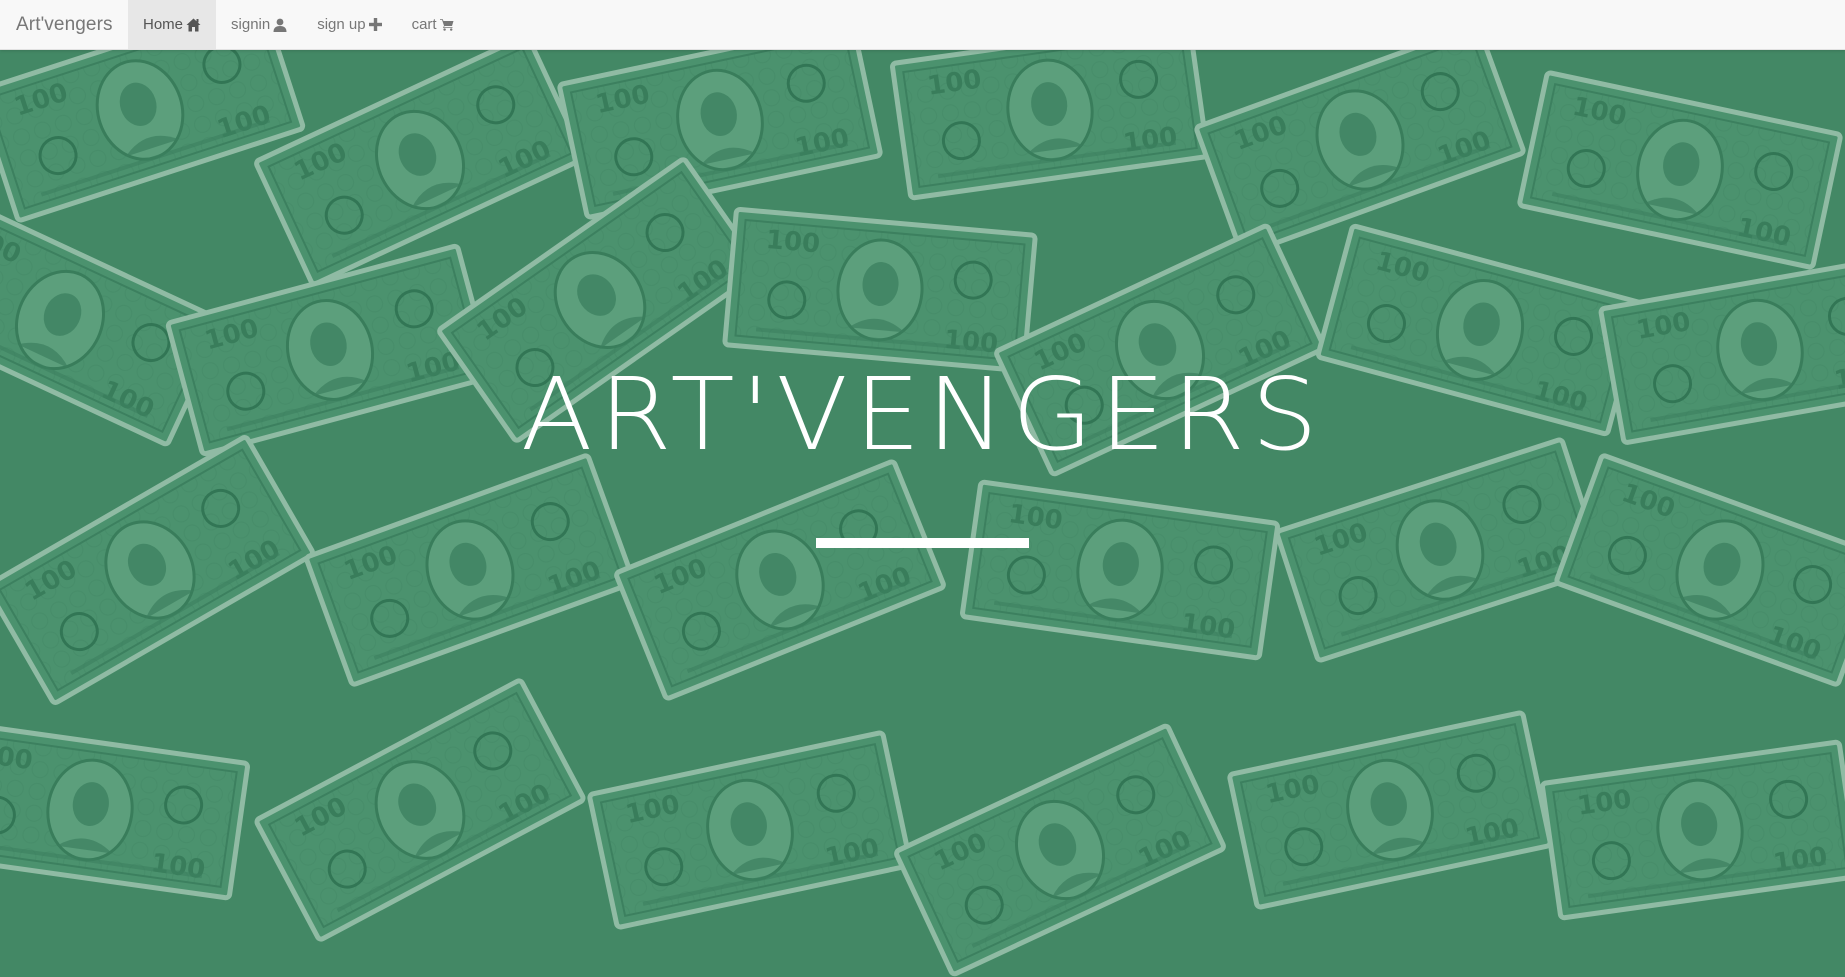  I want to click on nav-cart: cart, so click(433, 24).